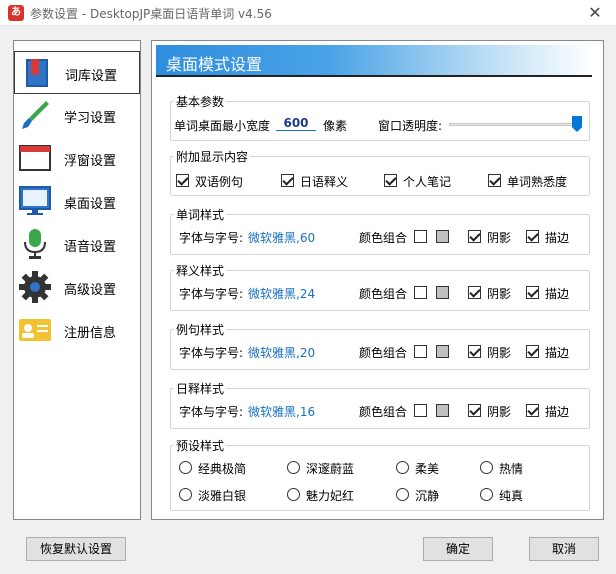 The height and width of the screenshot is (574, 616). What do you see at coordinates (200, 388) in the screenshot?
I see `group-title: 日释样式` at bounding box center [200, 388].